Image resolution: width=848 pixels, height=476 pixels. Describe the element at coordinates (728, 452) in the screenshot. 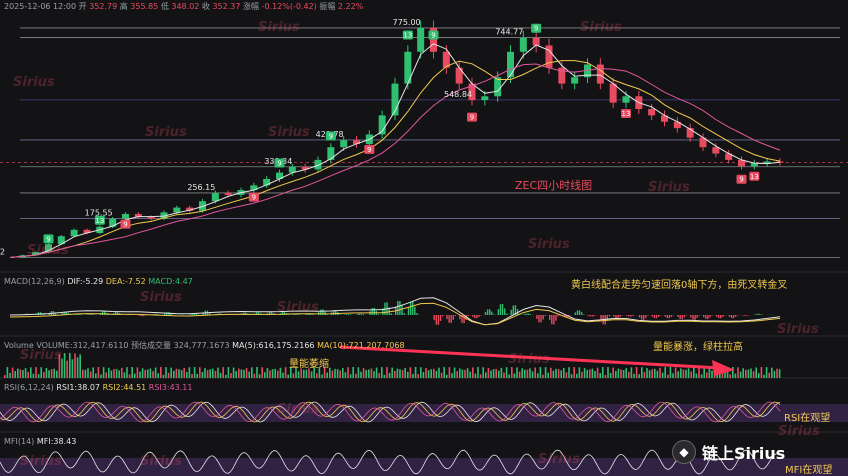

I see `brand-badge: ◆ 链上Sirius` at that location.